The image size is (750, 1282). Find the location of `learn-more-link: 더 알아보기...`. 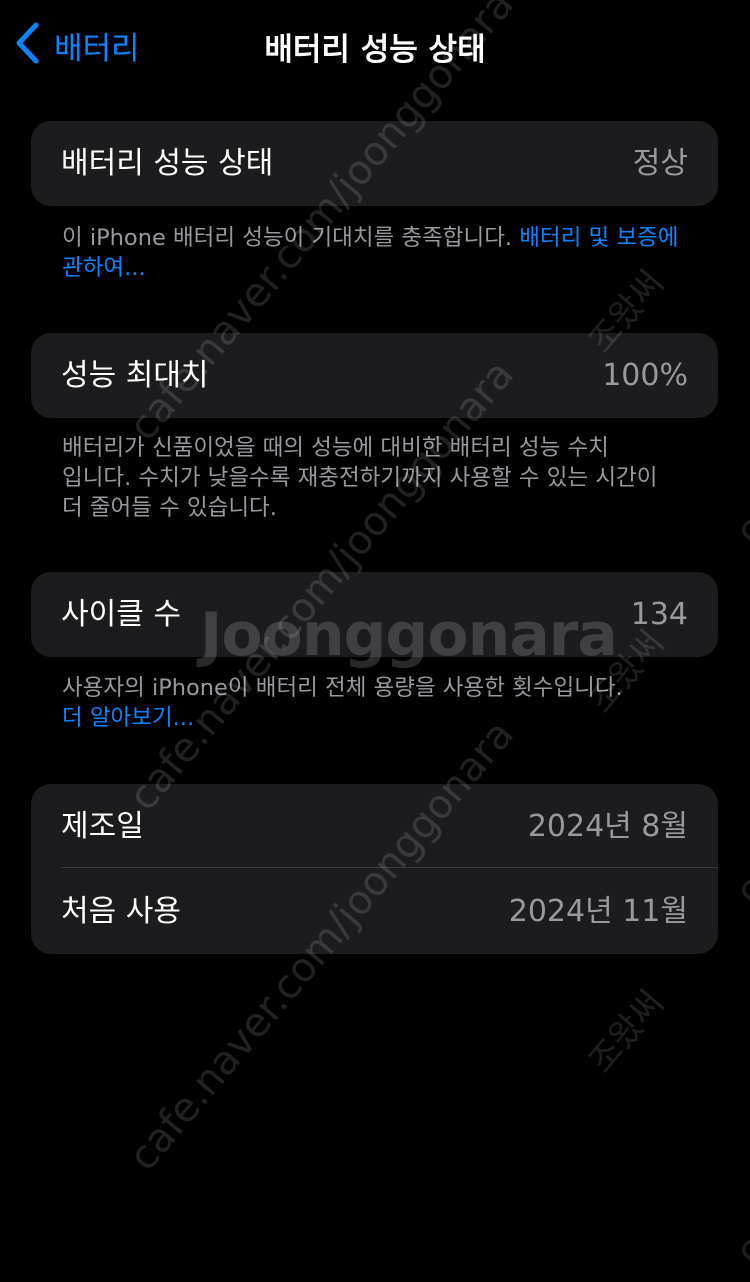

learn-more-link: 더 알아보기... is located at coordinates (382, 718).